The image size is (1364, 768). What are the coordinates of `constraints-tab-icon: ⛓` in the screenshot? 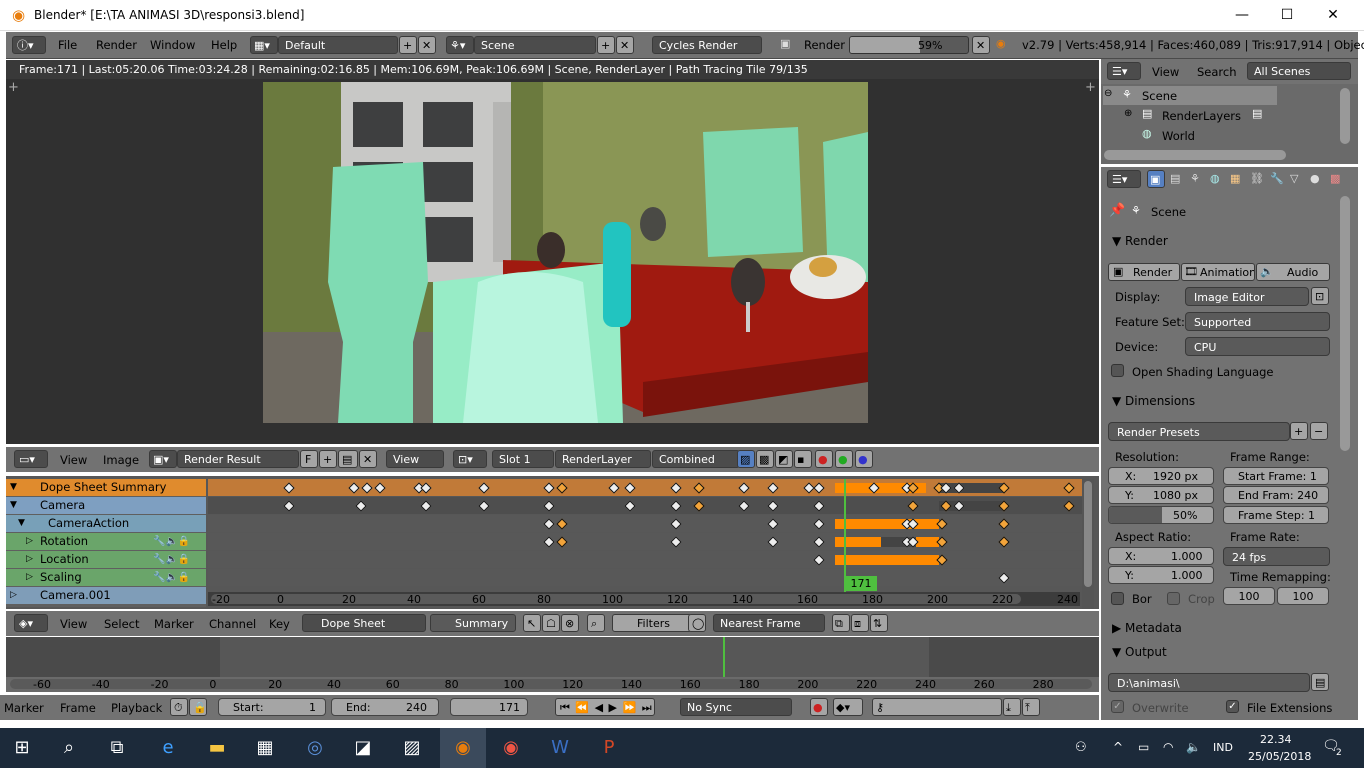 It's located at (1257, 178).